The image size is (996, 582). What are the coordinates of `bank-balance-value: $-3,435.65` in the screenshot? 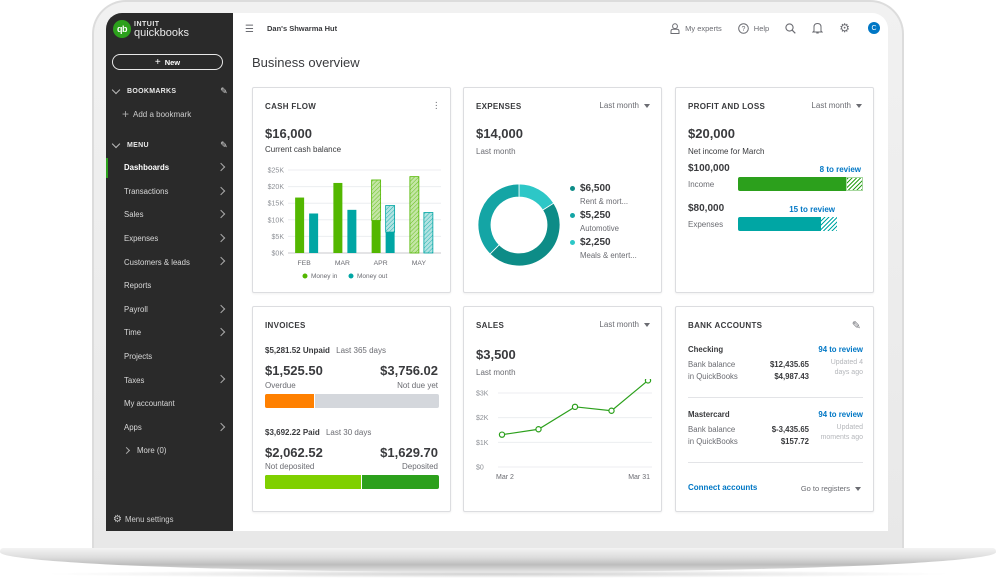 It's located at (790, 429).